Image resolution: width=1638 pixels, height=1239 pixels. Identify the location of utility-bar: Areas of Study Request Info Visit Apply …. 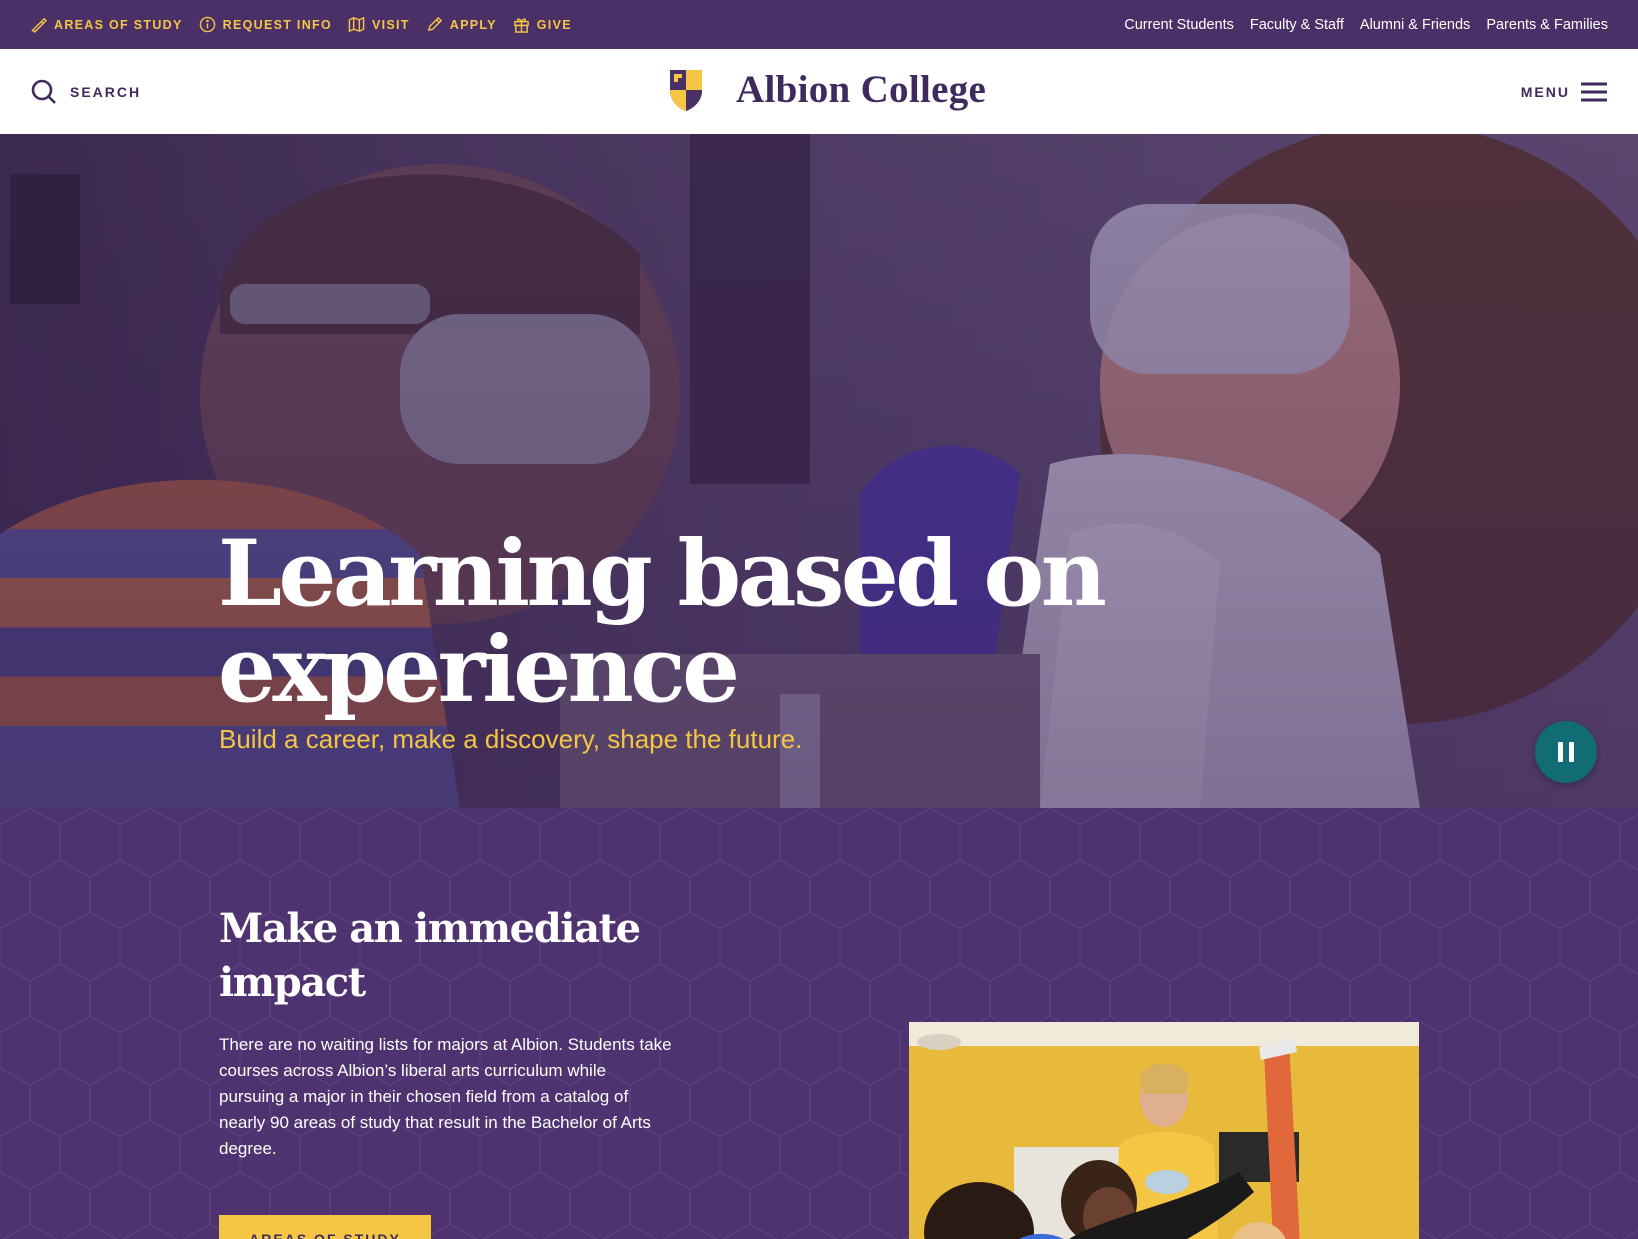
(819, 24).